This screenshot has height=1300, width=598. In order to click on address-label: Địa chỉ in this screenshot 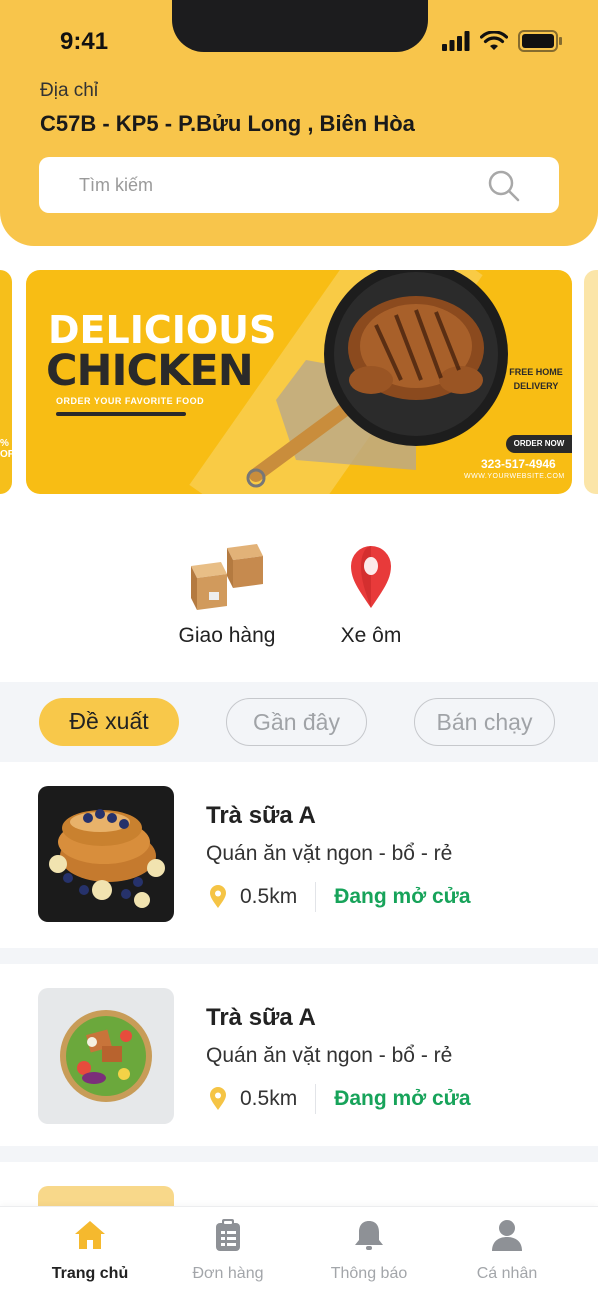, I will do `click(69, 90)`.